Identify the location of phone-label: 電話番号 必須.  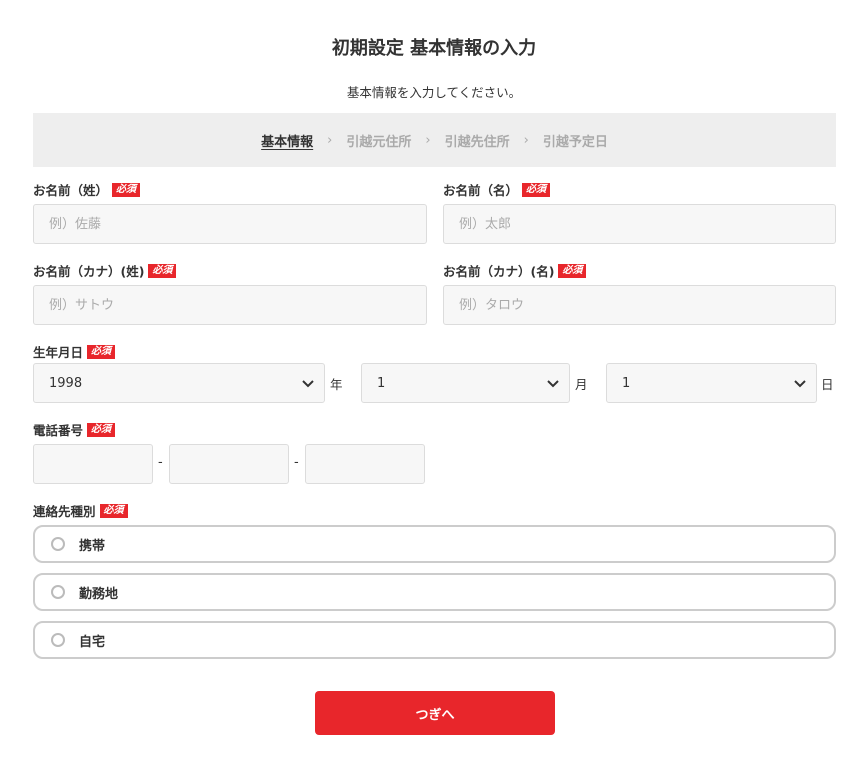
(74, 429).